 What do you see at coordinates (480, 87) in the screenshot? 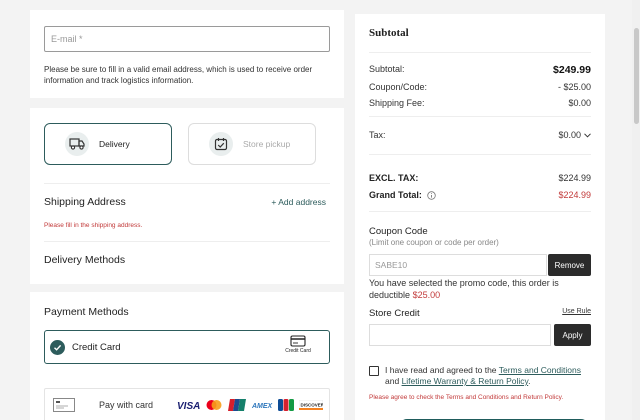
I see `coupon-row: Coupon/Code: - $25.00` at bounding box center [480, 87].